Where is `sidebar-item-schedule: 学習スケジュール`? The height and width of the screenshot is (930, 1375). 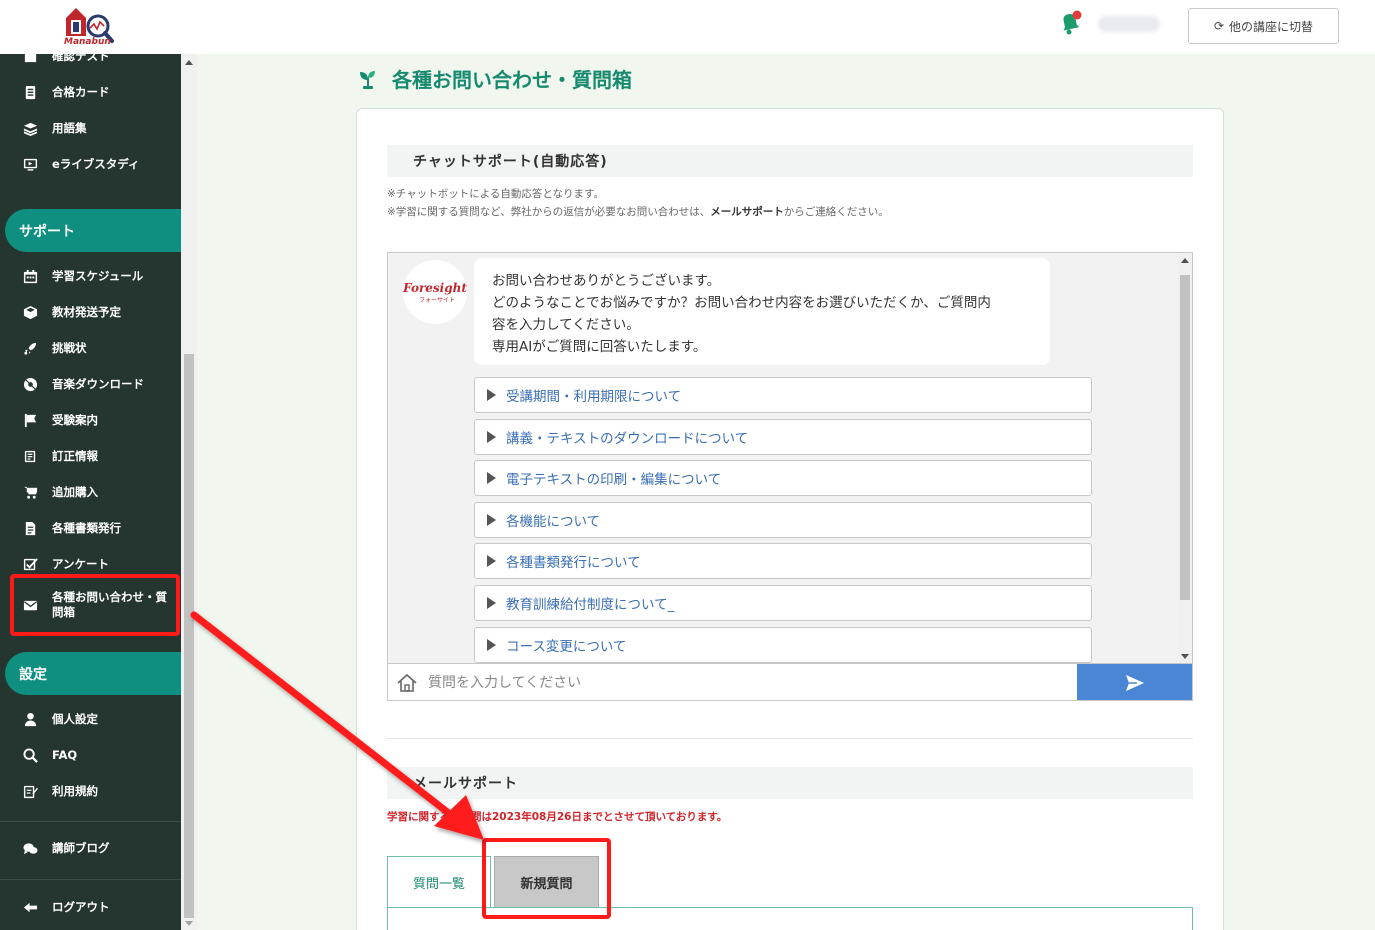
sidebar-item-schedule: 学習スケジュール is located at coordinates (90, 276).